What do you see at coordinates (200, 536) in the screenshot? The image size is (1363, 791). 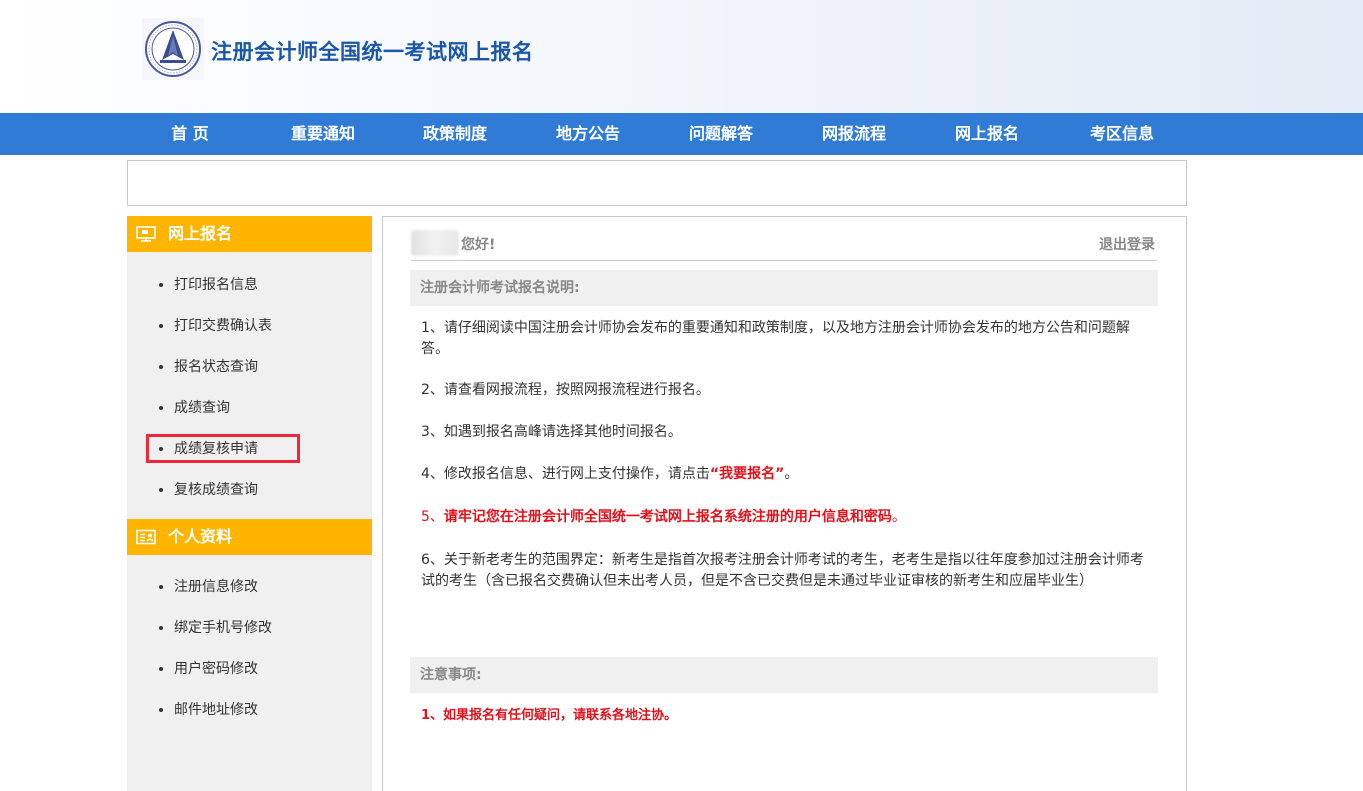 I see `sidebar-section-title: 个人资料` at bounding box center [200, 536].